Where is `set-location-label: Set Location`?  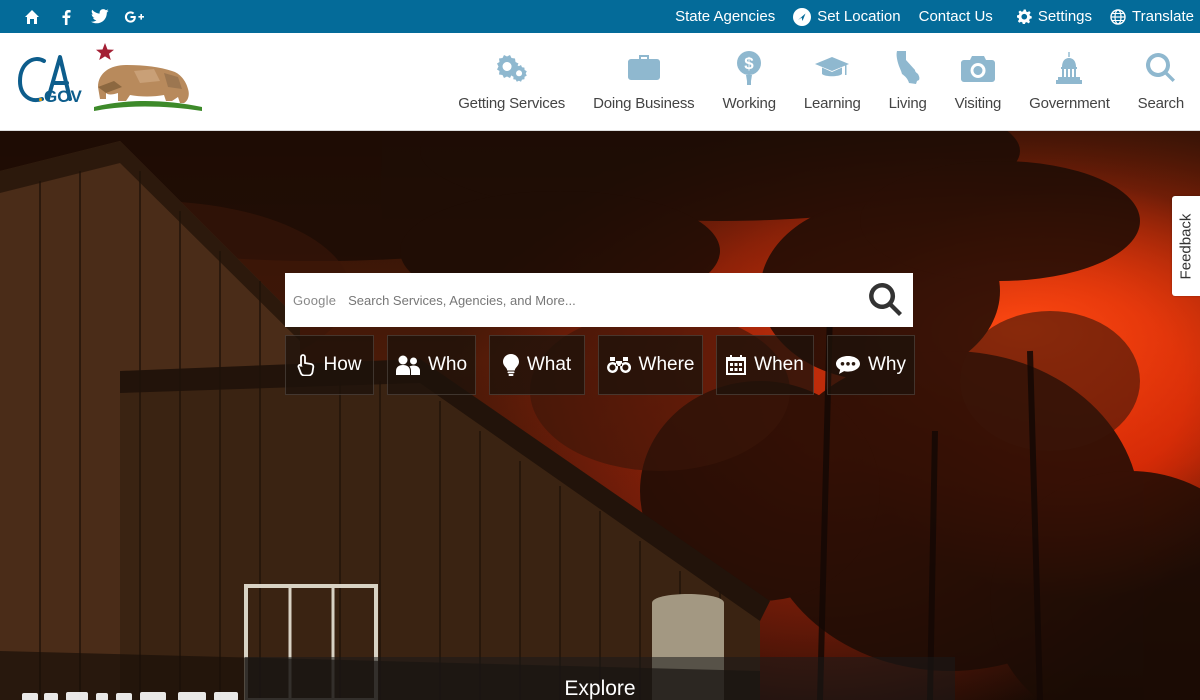 set-location-label: Set Location is located at coordinates (859, 16).